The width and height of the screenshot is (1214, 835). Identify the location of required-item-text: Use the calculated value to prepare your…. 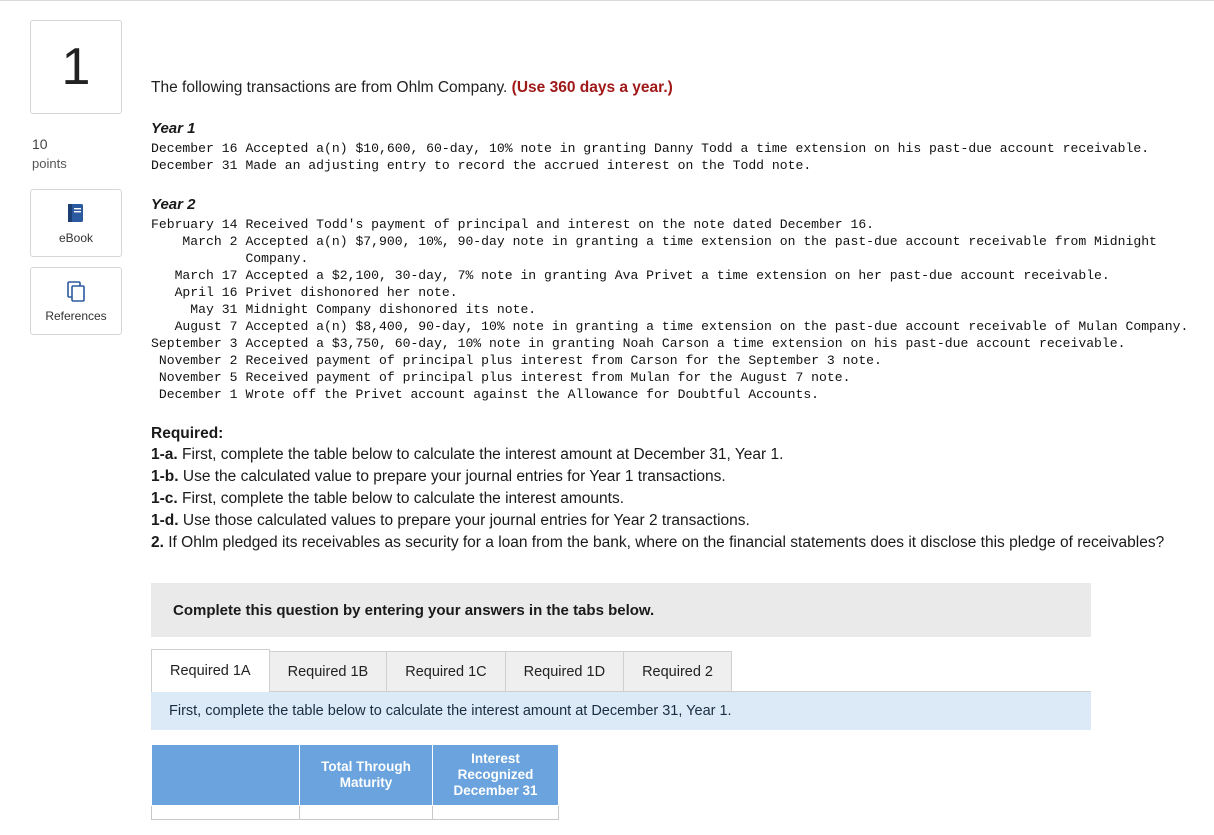
(452, 477).